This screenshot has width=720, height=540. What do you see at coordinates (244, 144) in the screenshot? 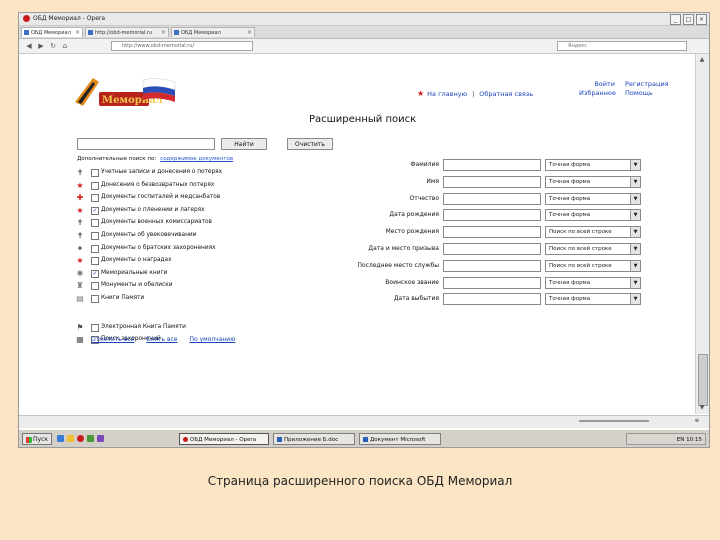
I see `find-button: Найти` at bounding box center [244, 144].